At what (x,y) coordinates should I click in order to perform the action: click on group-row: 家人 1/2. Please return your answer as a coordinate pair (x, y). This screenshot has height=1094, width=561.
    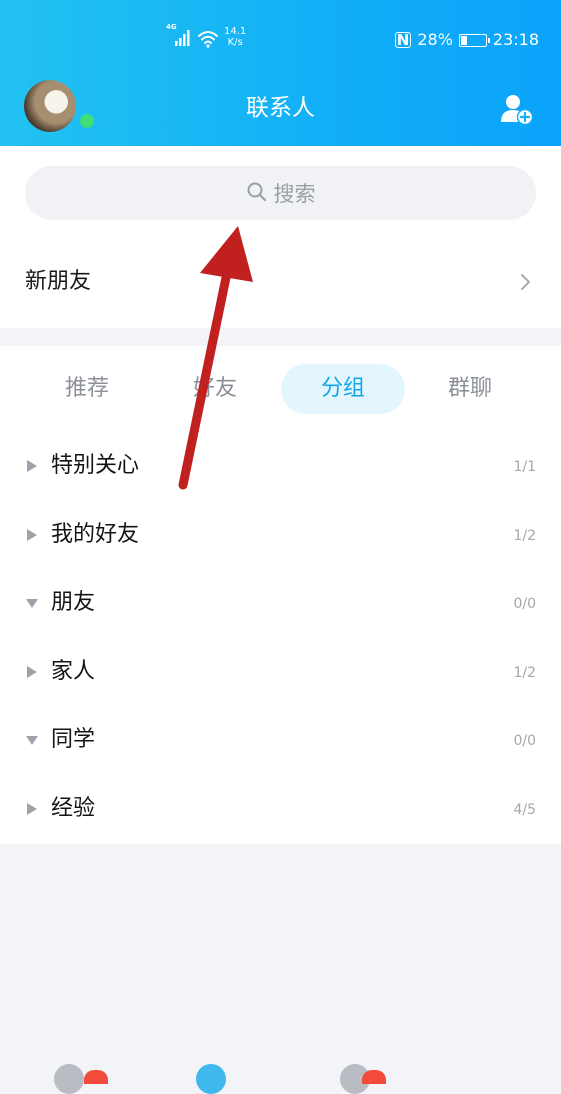
    Looking at the image, I should click on (280, 674).